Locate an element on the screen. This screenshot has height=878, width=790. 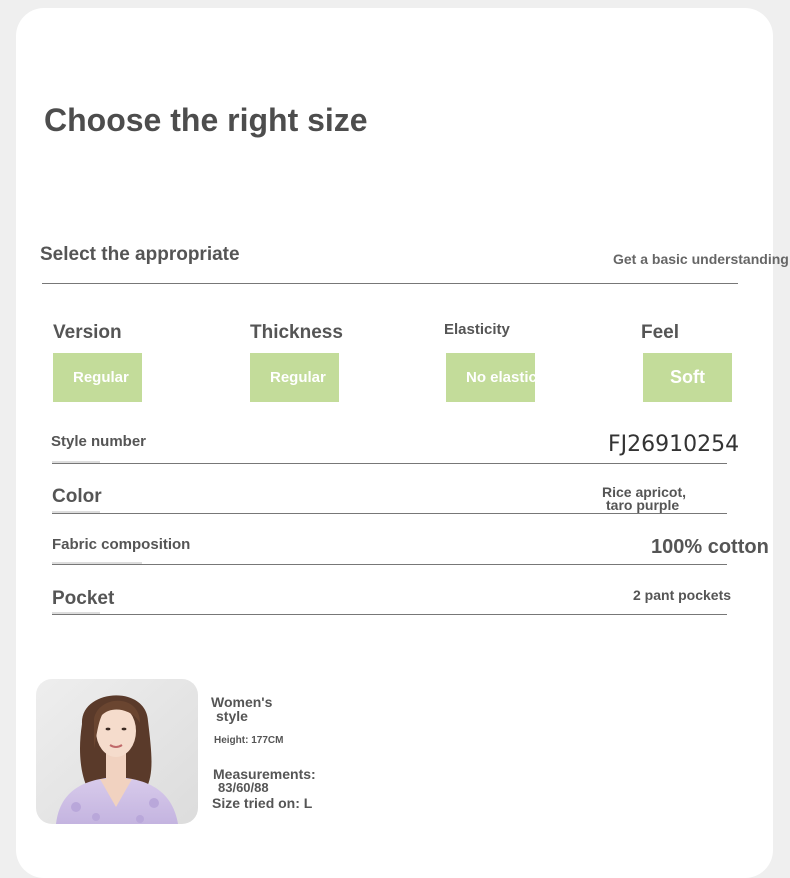
attr-chip-elasticity: No elasticity is located at coordinates (500, 377).